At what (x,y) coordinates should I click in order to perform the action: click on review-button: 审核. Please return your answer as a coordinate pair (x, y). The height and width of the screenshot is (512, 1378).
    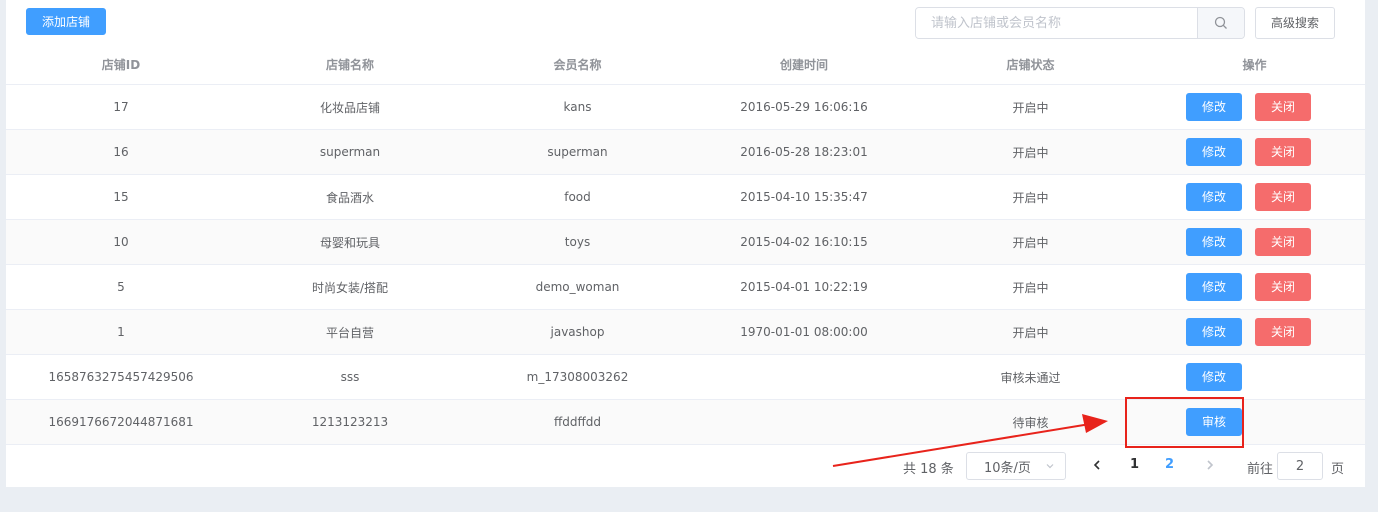
    Looking at the image, I should click on (1214, 422).